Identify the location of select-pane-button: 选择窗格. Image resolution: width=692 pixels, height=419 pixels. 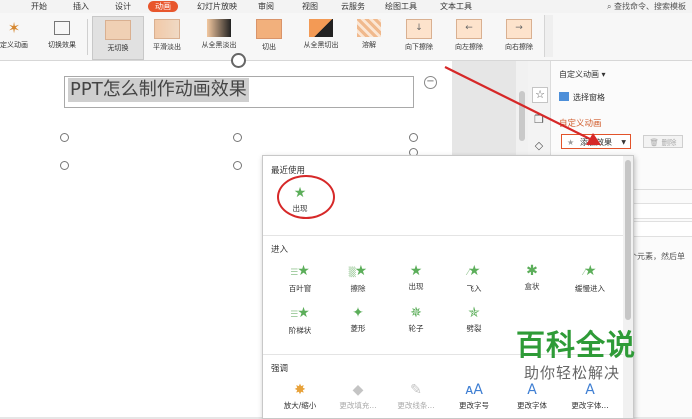
(582, 97).